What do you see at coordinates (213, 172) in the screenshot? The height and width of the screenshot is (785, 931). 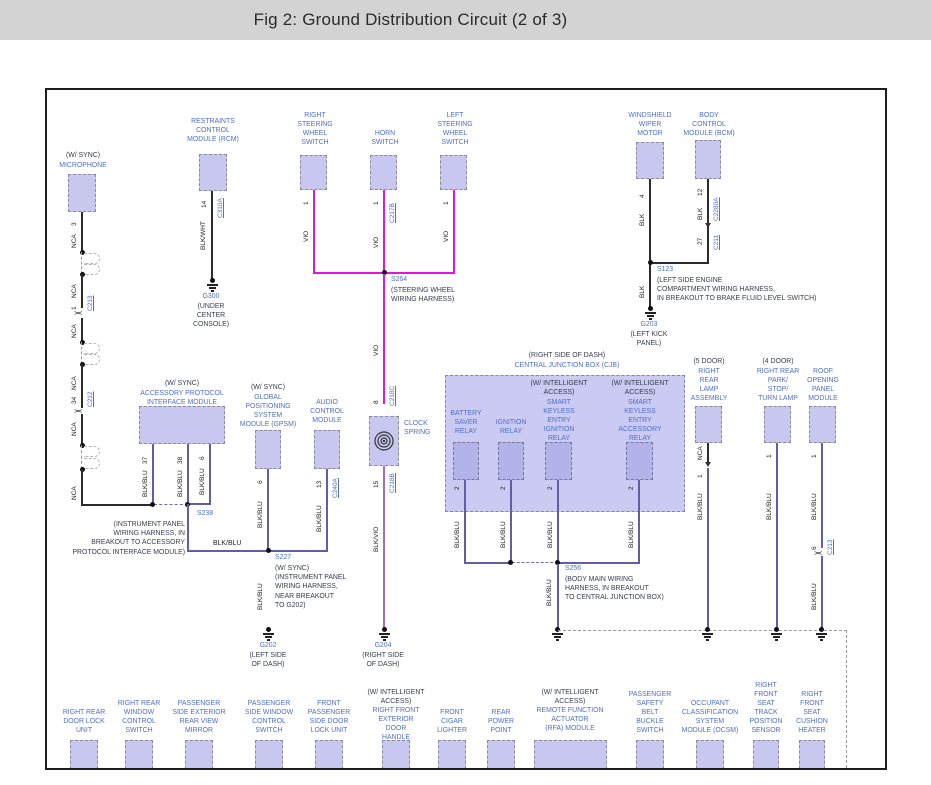 I see `rcm-box` at bounding box center [213, 172].